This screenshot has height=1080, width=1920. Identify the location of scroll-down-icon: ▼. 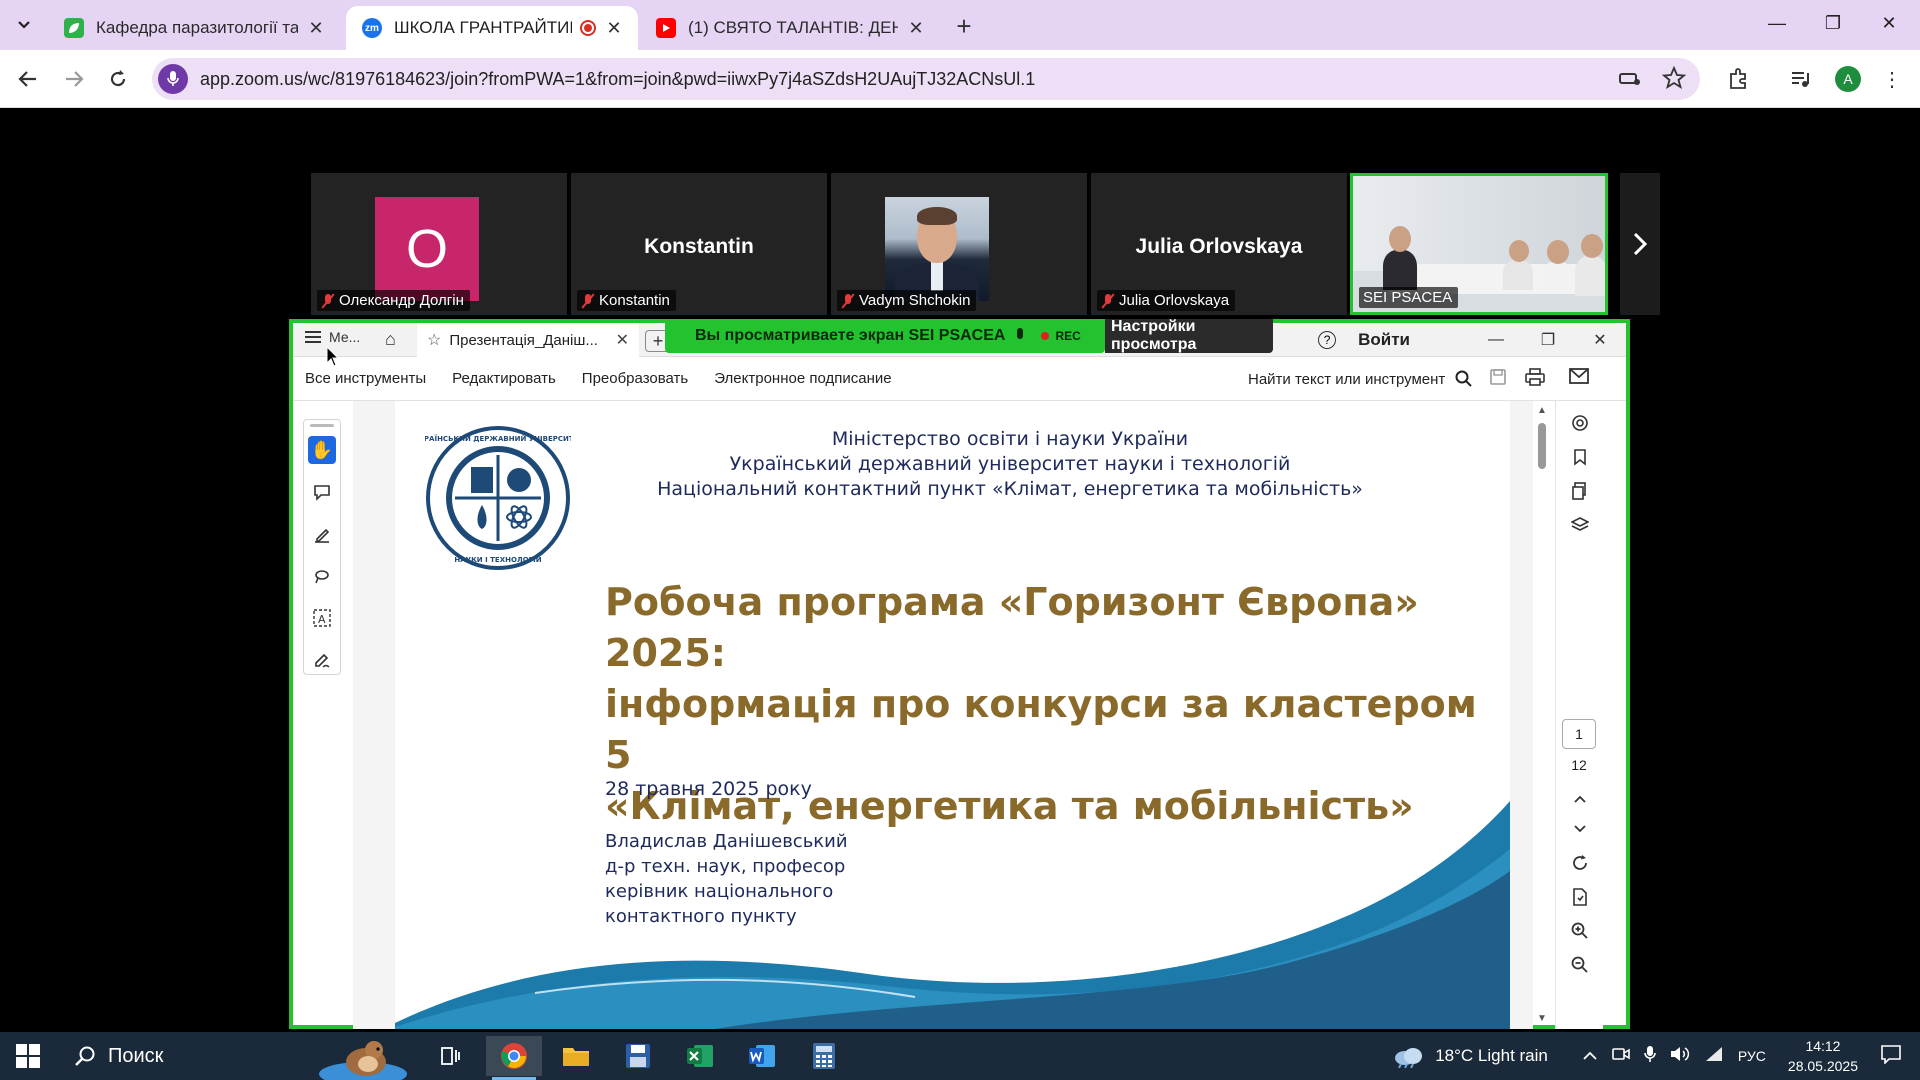
(1542, 1018).